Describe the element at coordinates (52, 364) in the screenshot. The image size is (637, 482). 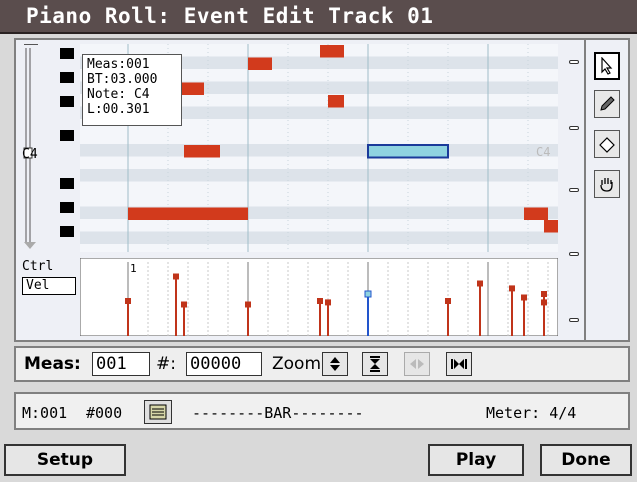
I see `meas-label: Meas:` at that location.